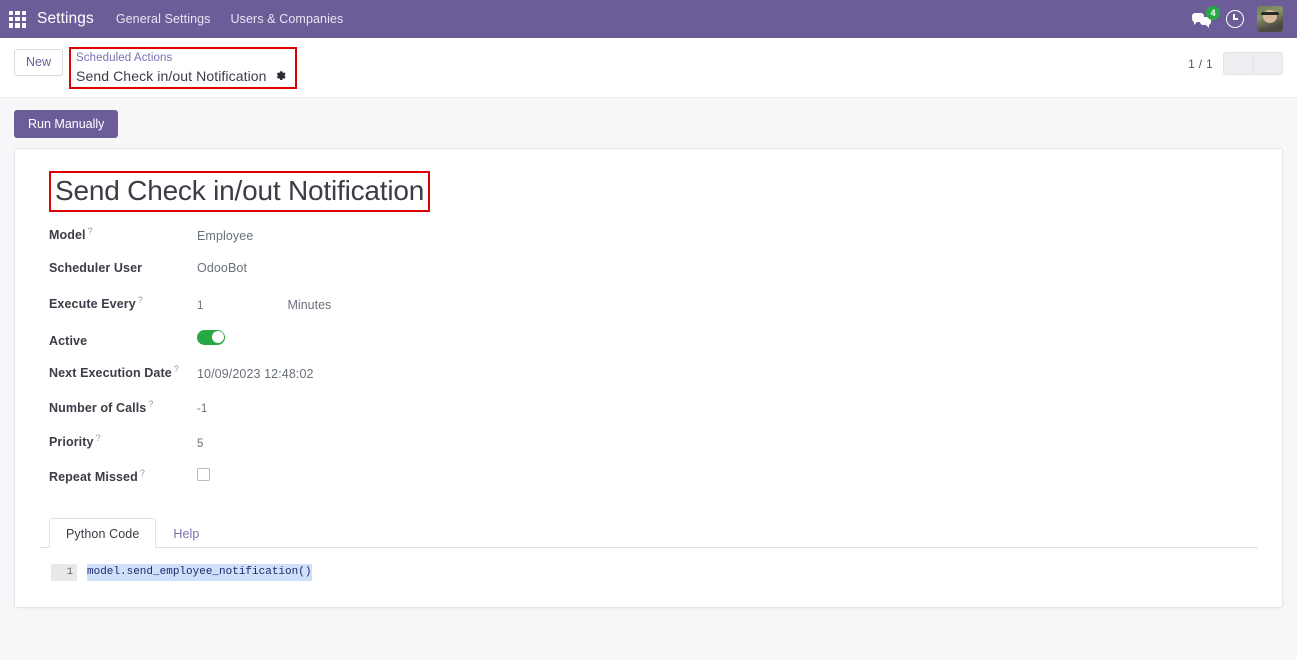 The width and height of the screenshot is (1297, 660). Describe the element at coordinates (255, 374) in the screenshot. I see `field-value-next-execution-date: 10/09/2023 12:48:02` at that location.